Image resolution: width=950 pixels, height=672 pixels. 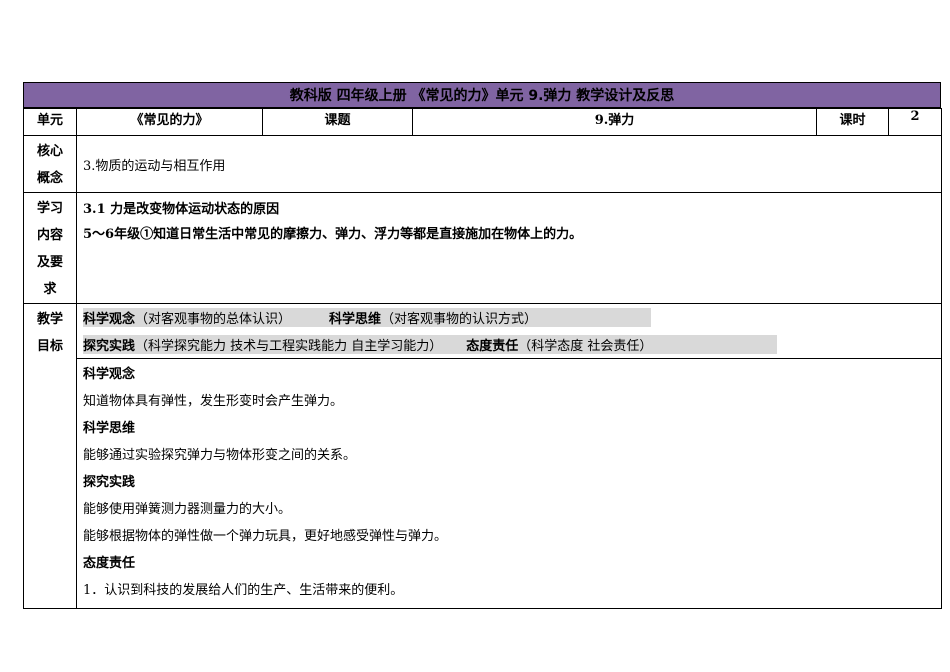 I want to click on info-row: 单元 《常见的力》 课题 9.弹力 课时 2, so click(x=482, y=122).